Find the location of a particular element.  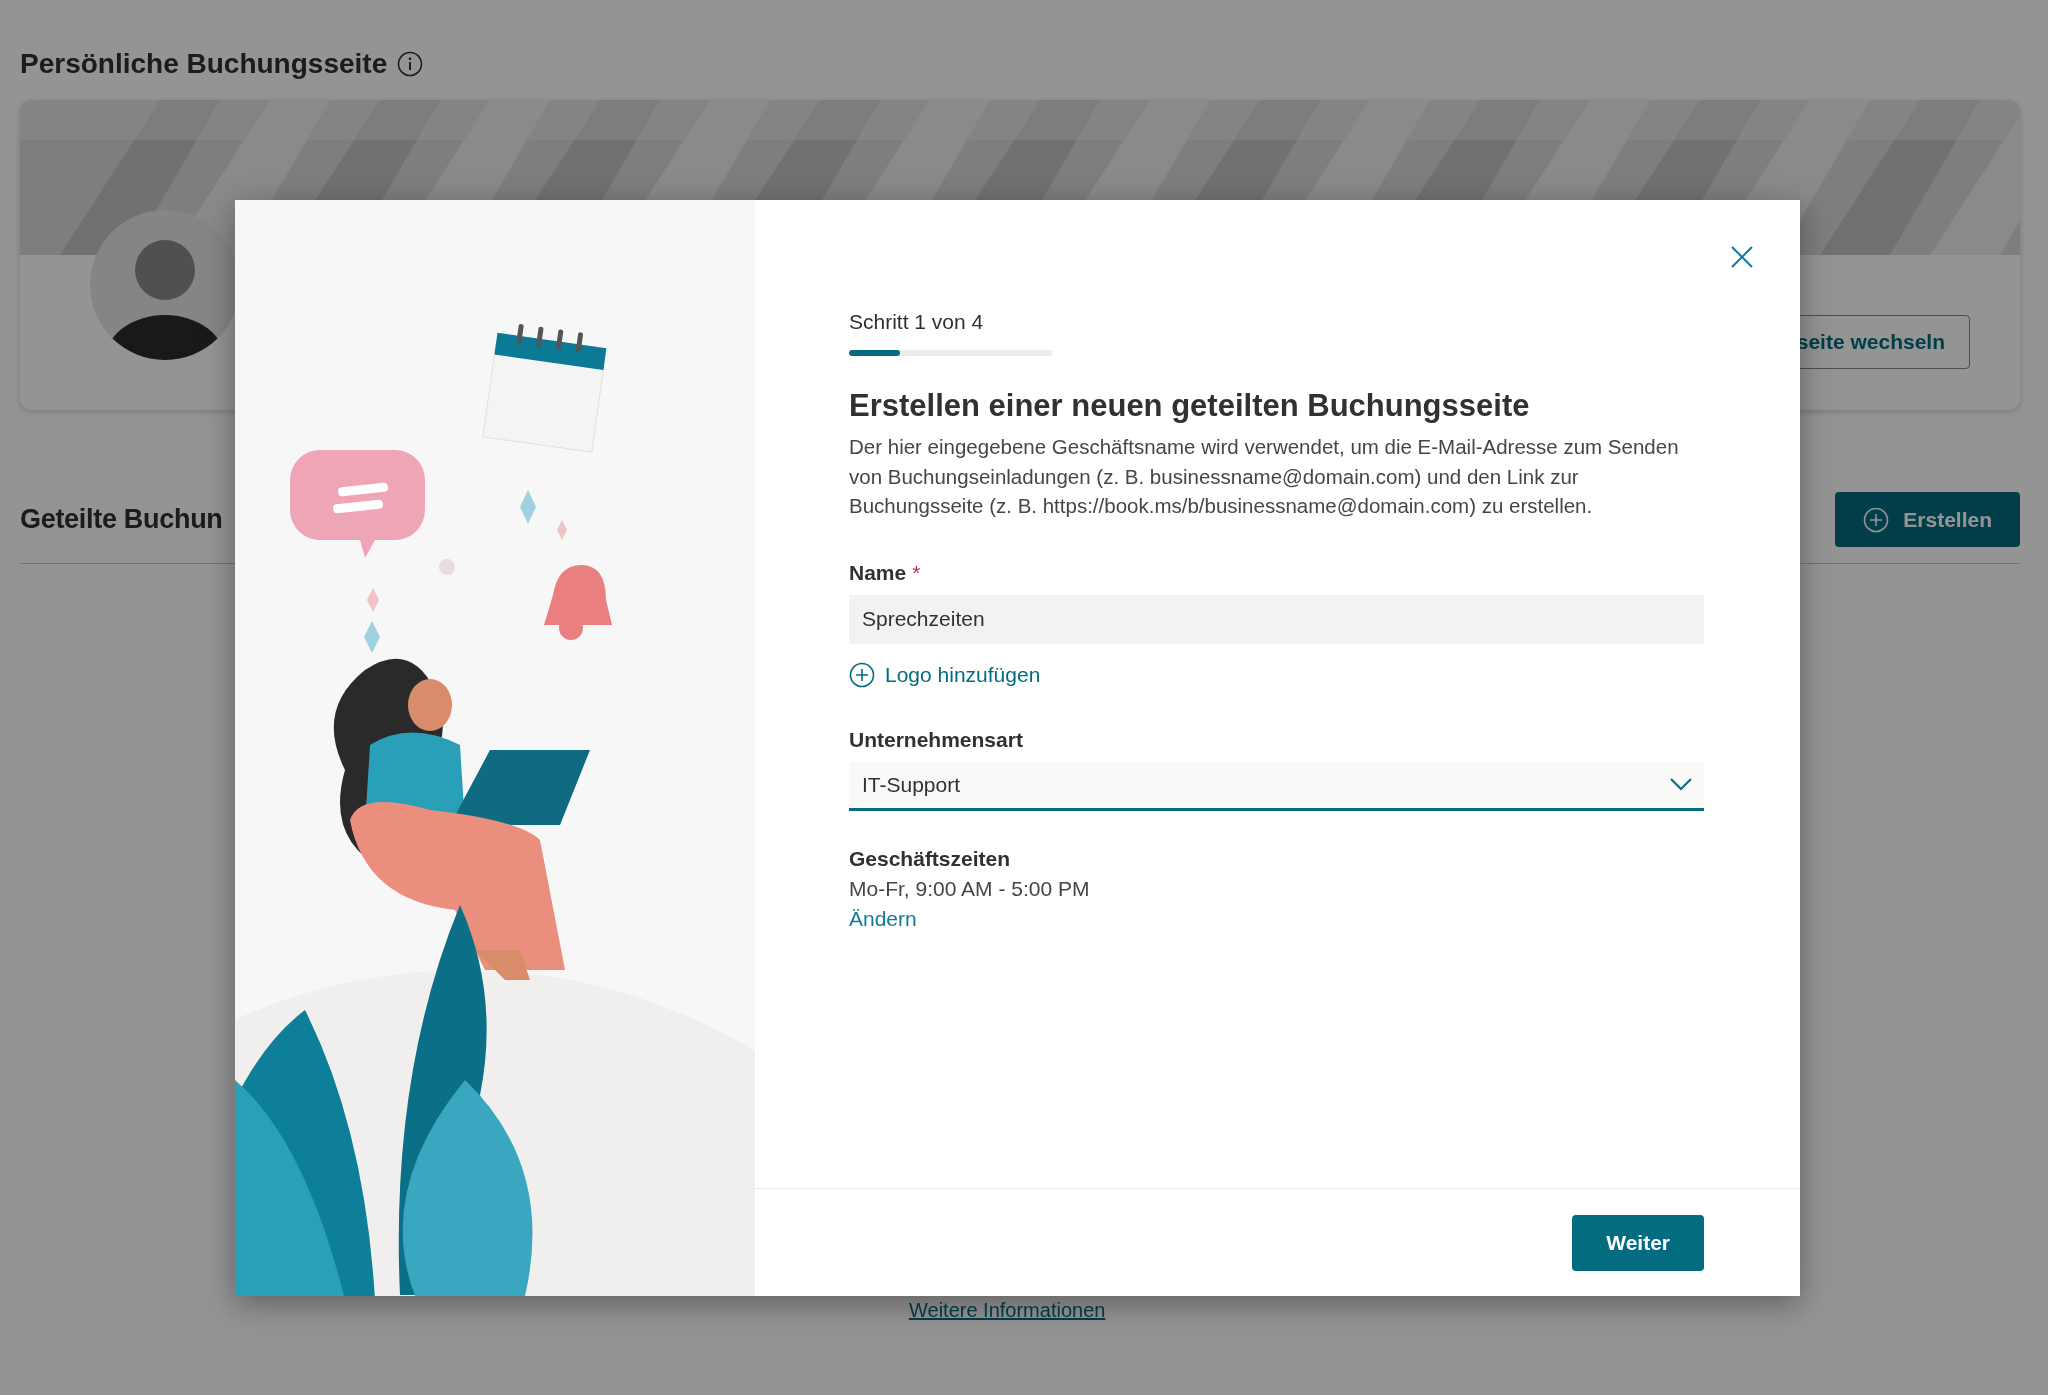

field-label: Name is located at coordinates (878, 572).